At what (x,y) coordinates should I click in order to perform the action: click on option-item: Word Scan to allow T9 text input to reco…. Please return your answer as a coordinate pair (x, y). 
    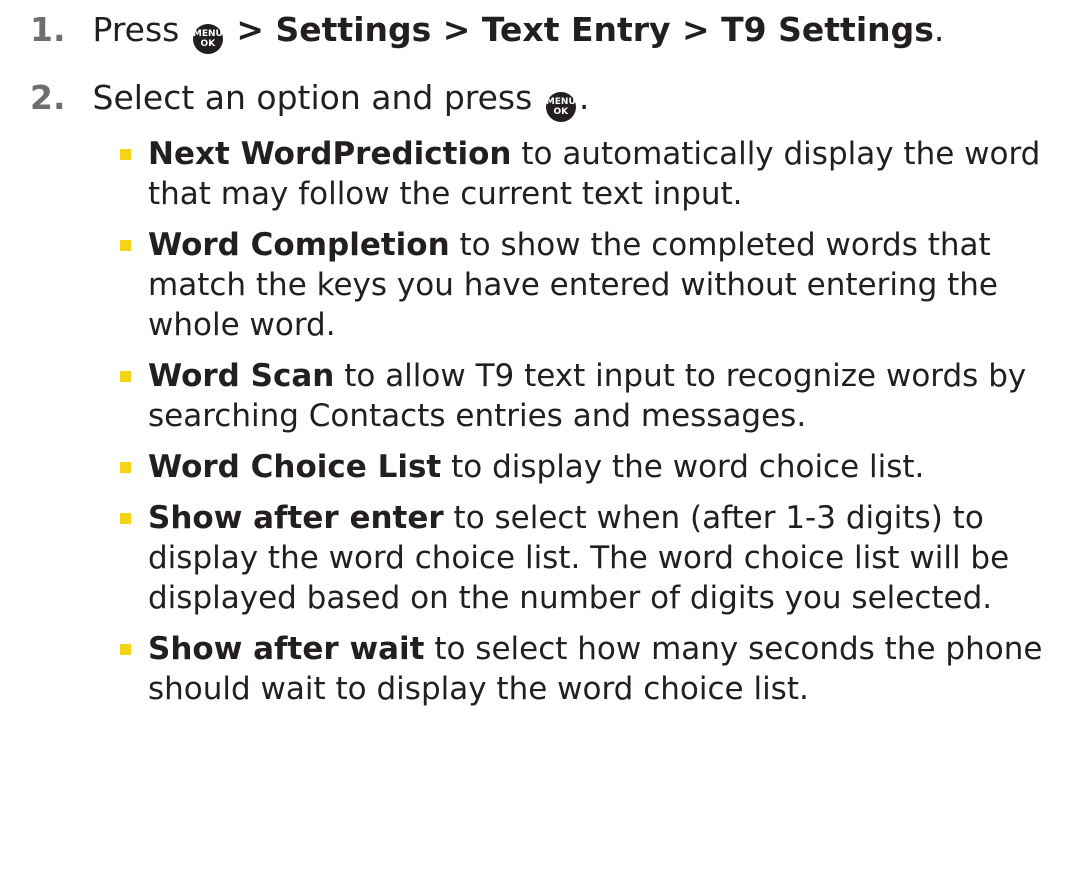
    Looking at the image, I should click on (590, 396).